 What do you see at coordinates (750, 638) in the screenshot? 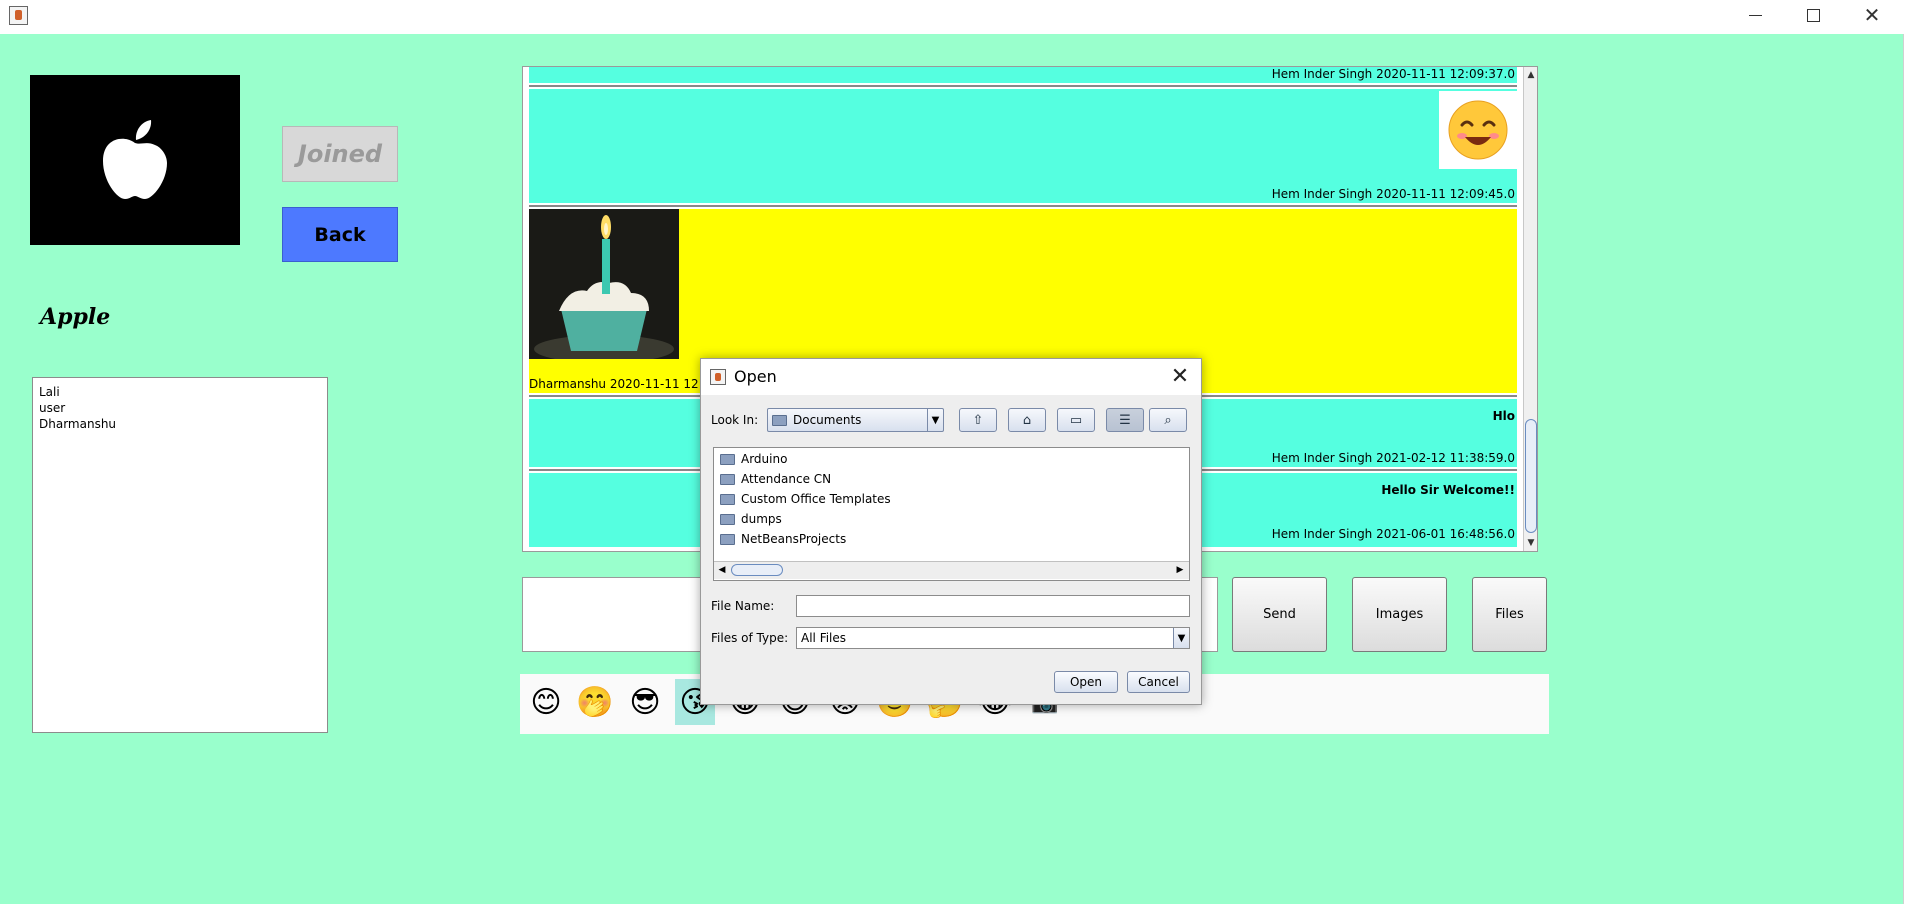
I see `files-of-type-label: Files of Type:` at bounding box center [750, 638].